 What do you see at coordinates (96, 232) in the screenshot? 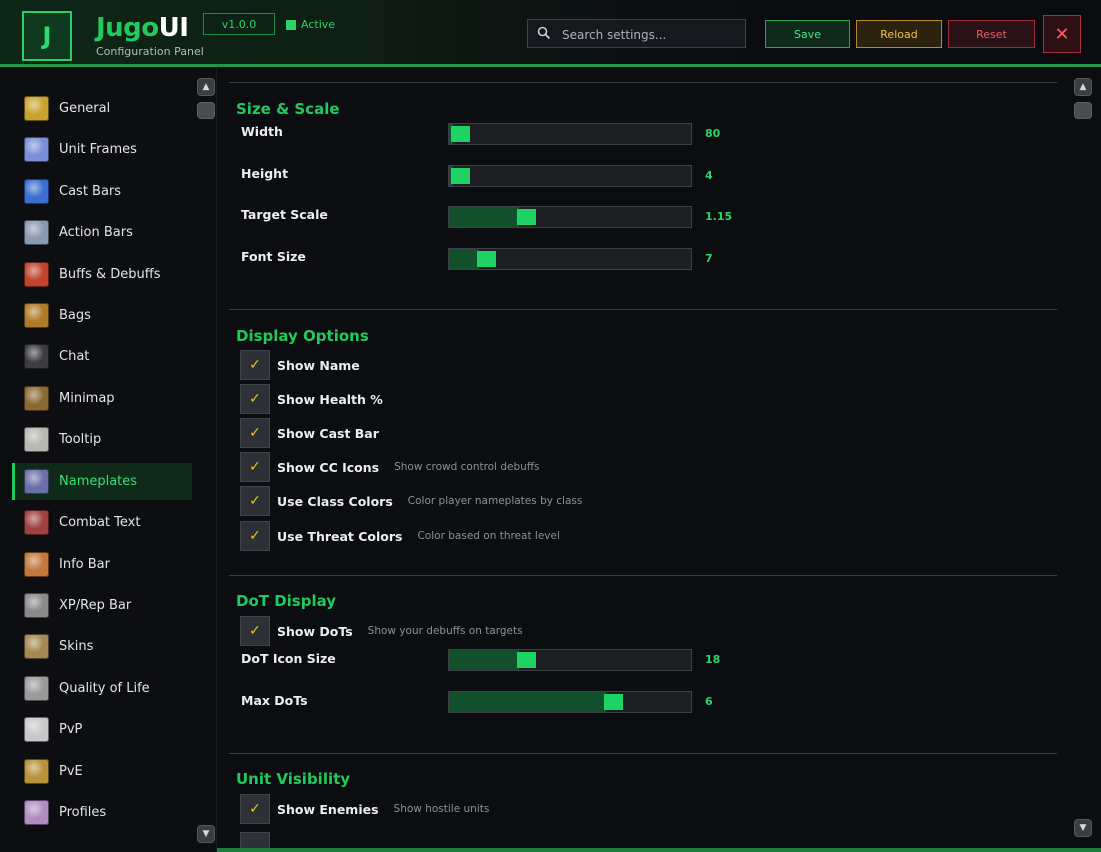
I see `sidebar-item-label: Action Bars` at bounding box center [96, 232].